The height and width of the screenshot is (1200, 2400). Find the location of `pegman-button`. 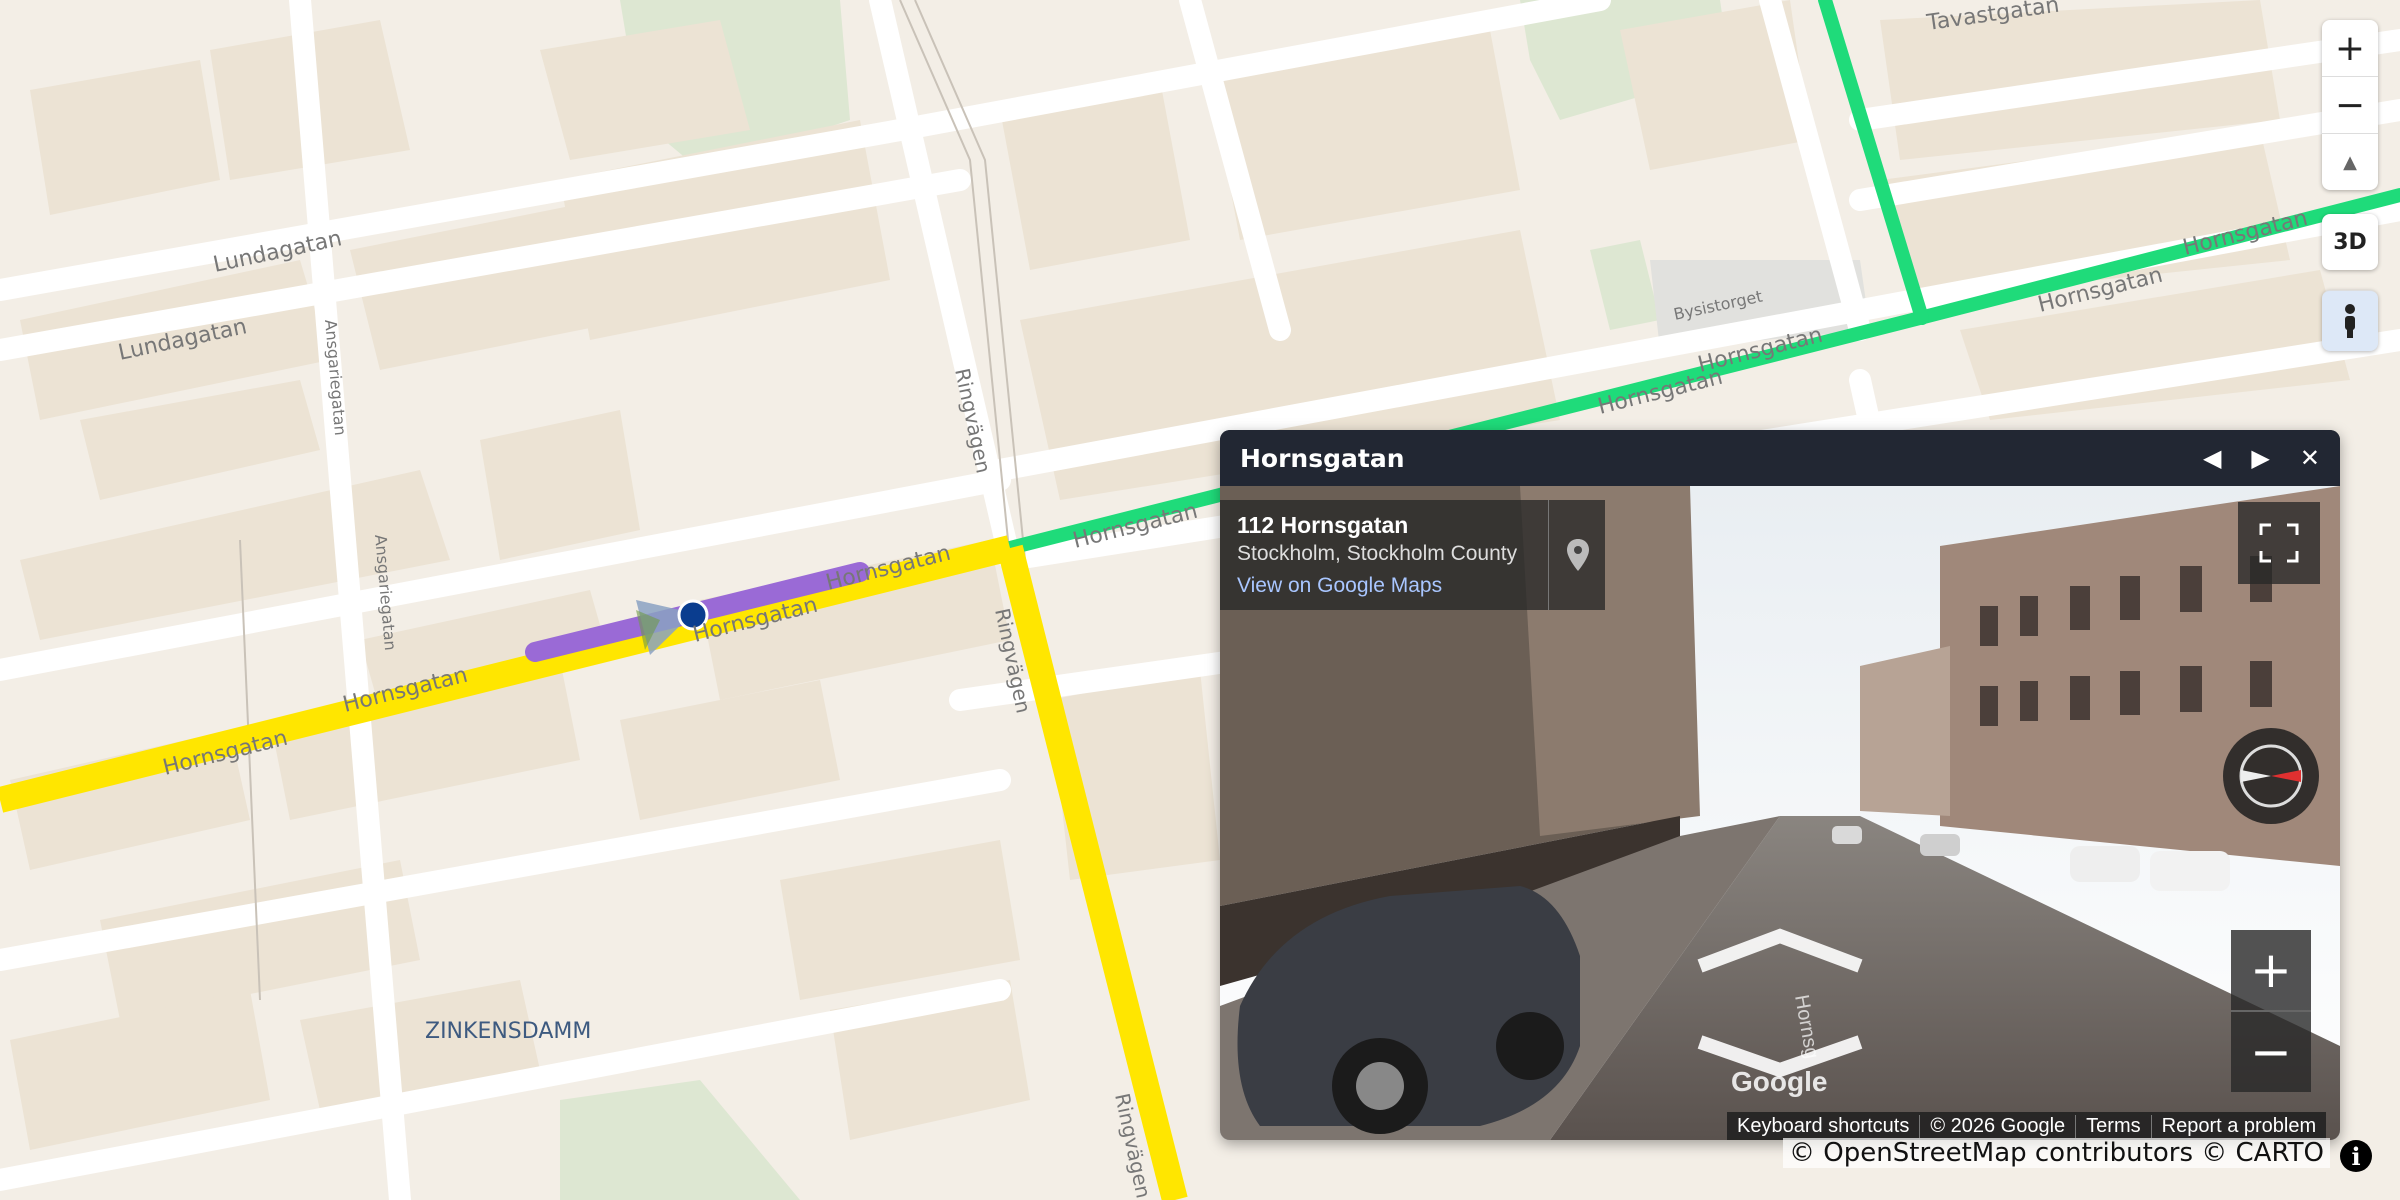

pegman-button is located at coordinates (2350, 320).